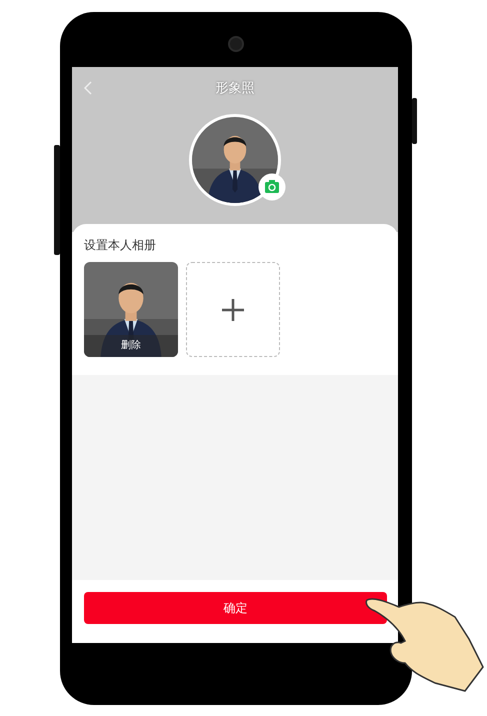 Image resolution: width=487 pixels, height=716 pixels. Describe the element at coordinates (120, 245) in the screenshot. I see `section-title: 设置本人相册` at that location.